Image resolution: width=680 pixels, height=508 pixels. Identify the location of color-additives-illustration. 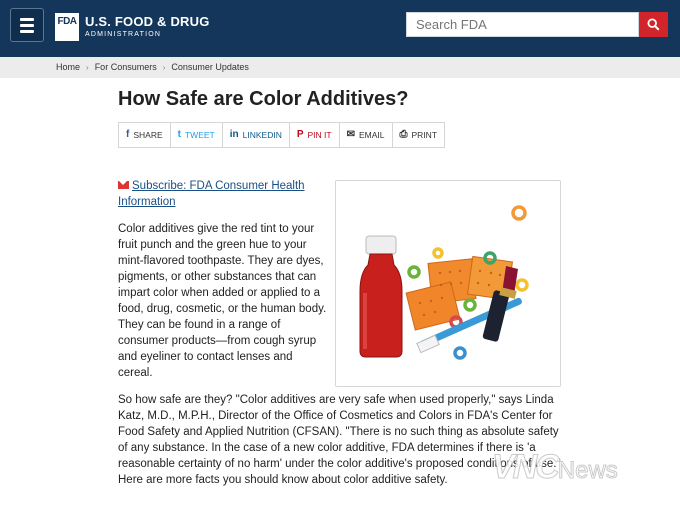
(448, 283).